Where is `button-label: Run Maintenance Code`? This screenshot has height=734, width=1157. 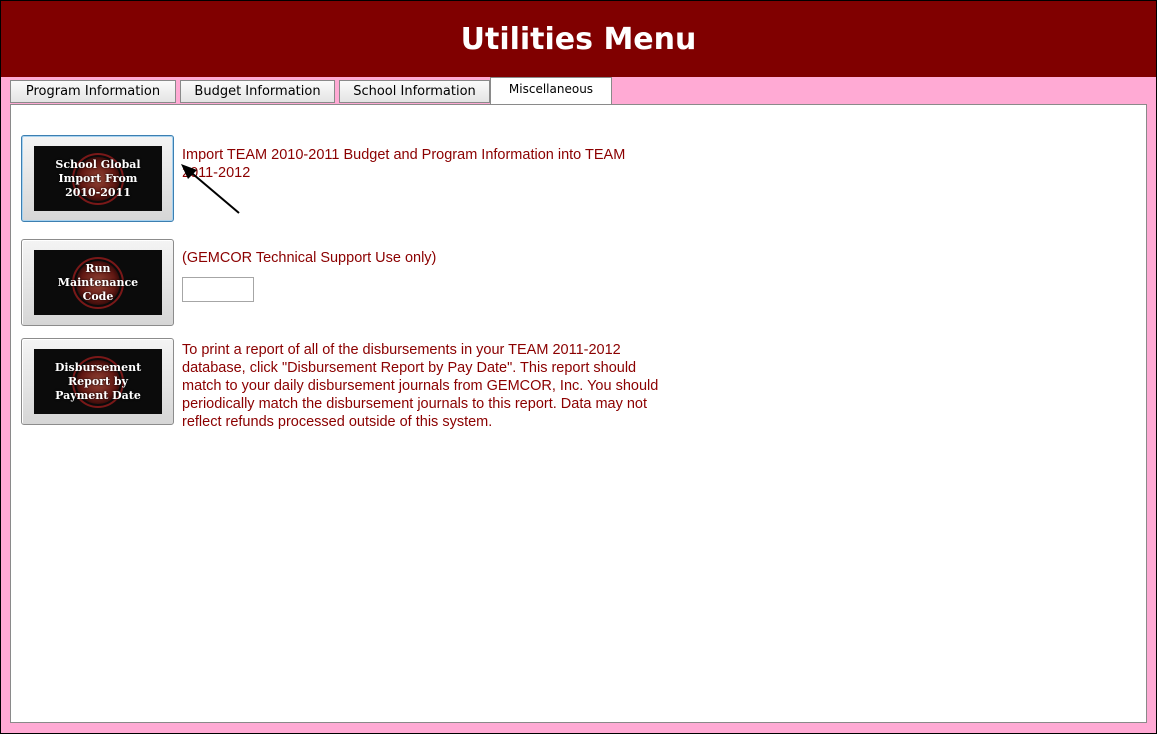 button-label: Run Maintenance Code is located at coordinates (98, 282).